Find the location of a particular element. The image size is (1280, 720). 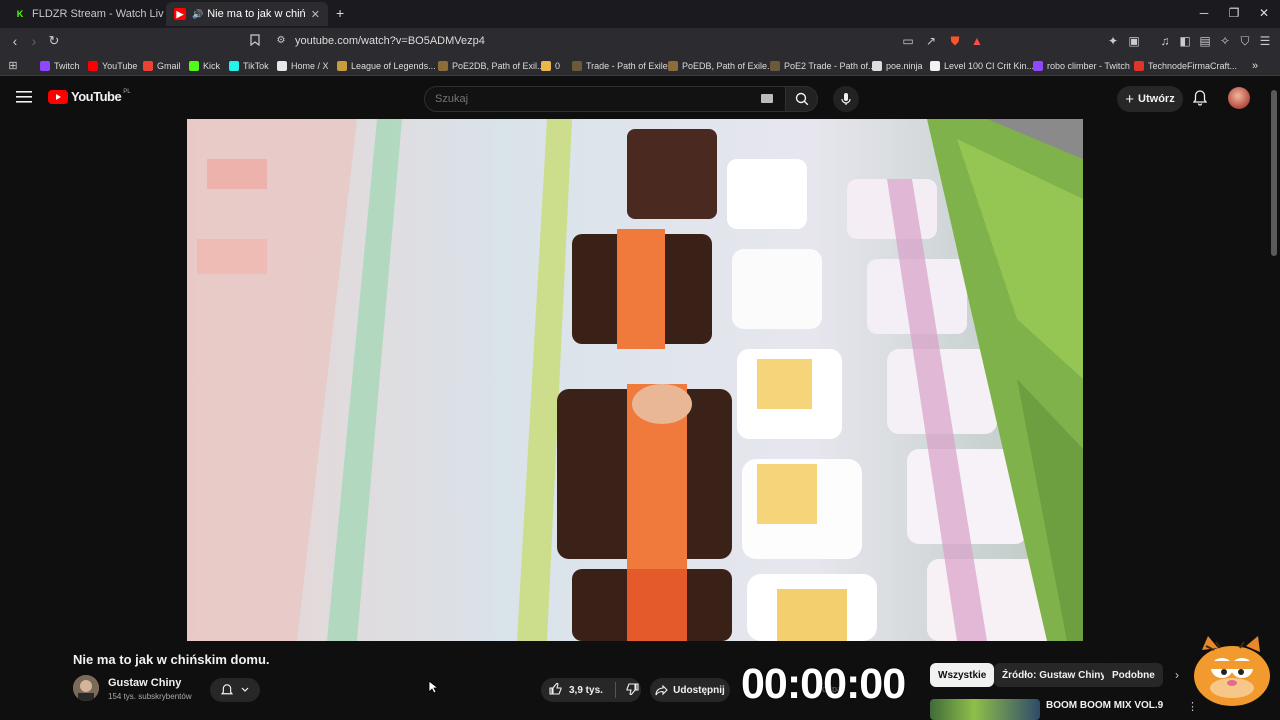

youtube-logo-icon is located at coordinates (58, 96).